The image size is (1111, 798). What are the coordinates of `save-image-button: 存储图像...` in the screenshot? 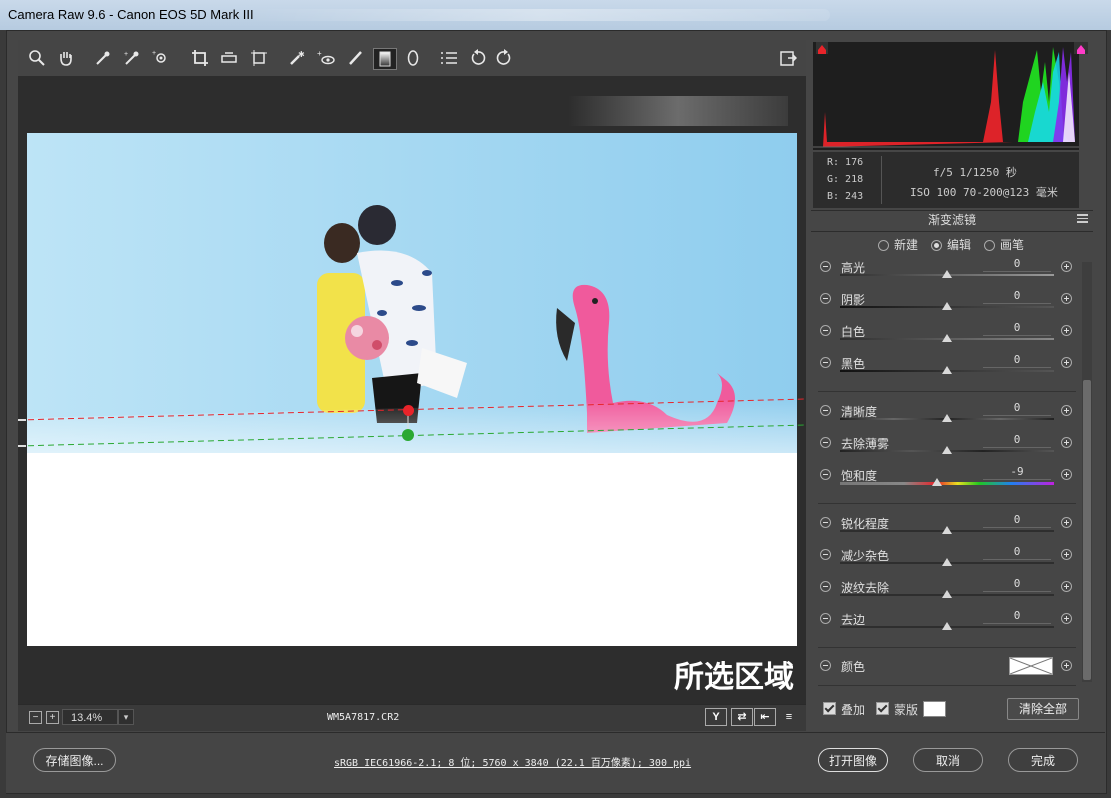 It's located at (74, 760).